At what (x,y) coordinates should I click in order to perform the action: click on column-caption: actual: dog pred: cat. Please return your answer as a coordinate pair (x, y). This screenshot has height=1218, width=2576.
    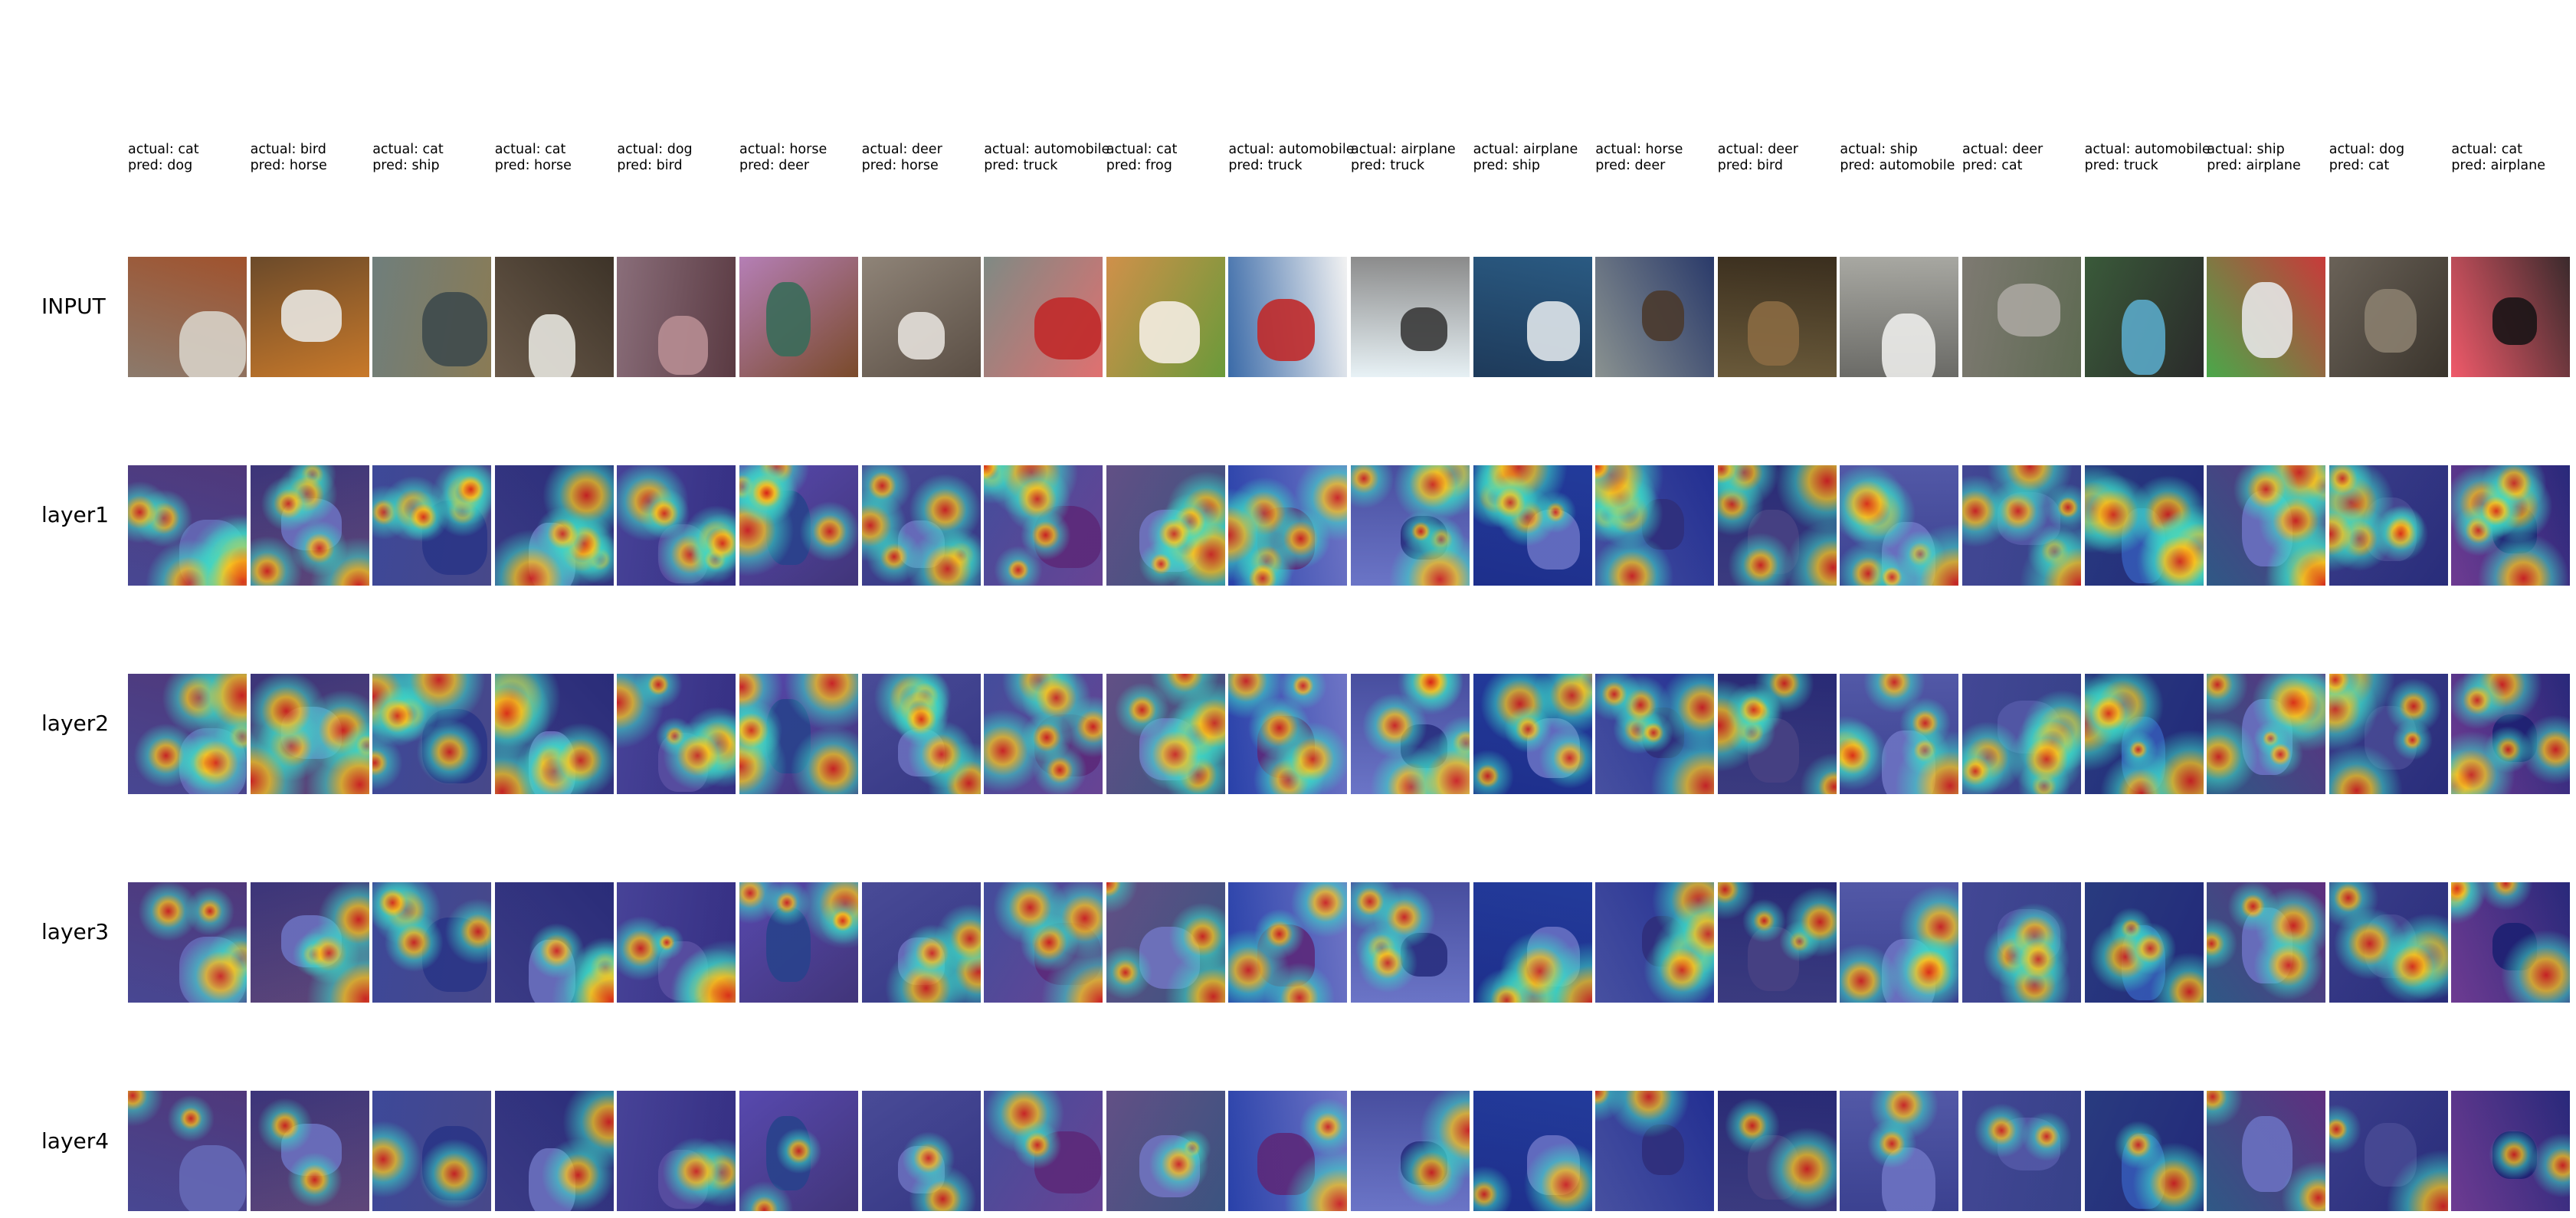
    Looking at the image, I should click on (2389, 158).